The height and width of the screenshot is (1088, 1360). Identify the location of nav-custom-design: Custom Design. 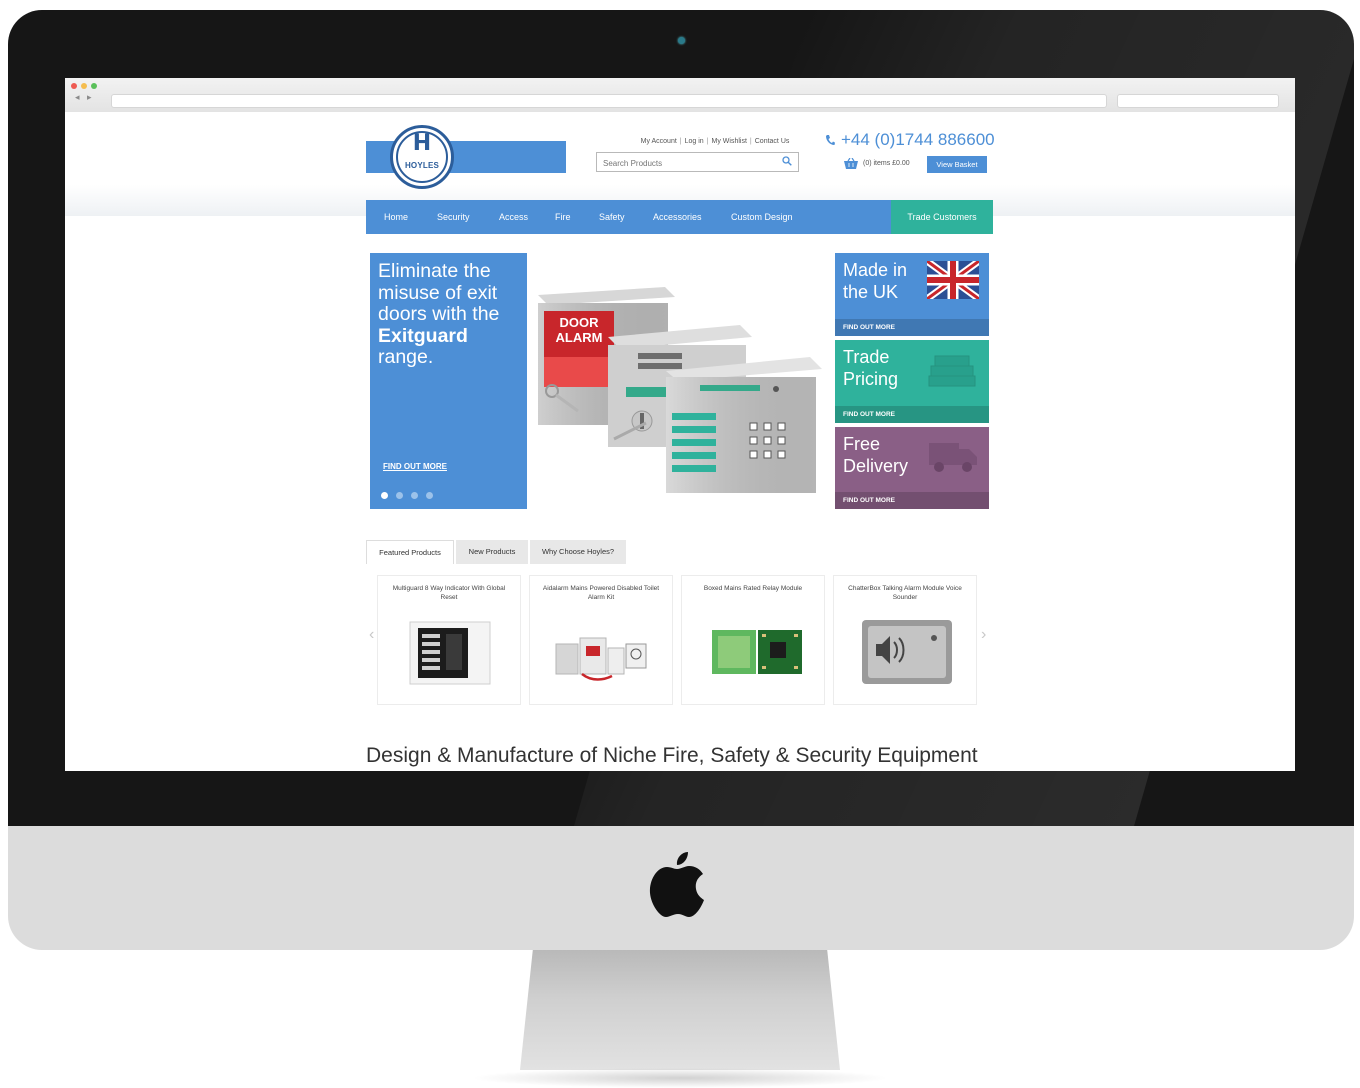
(762, 217).